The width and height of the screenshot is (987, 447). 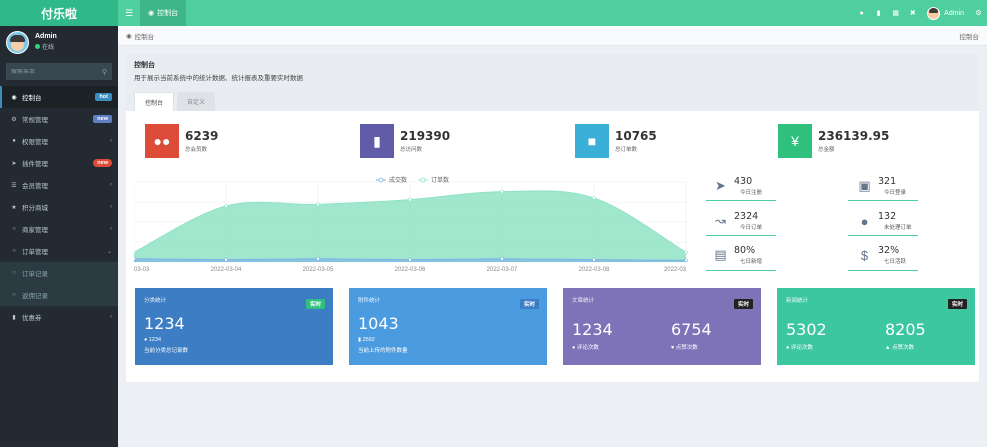 What do you see at coordinates (51, 71) in the screenshot?
I see `search-input` at bounding box center [51, 71].